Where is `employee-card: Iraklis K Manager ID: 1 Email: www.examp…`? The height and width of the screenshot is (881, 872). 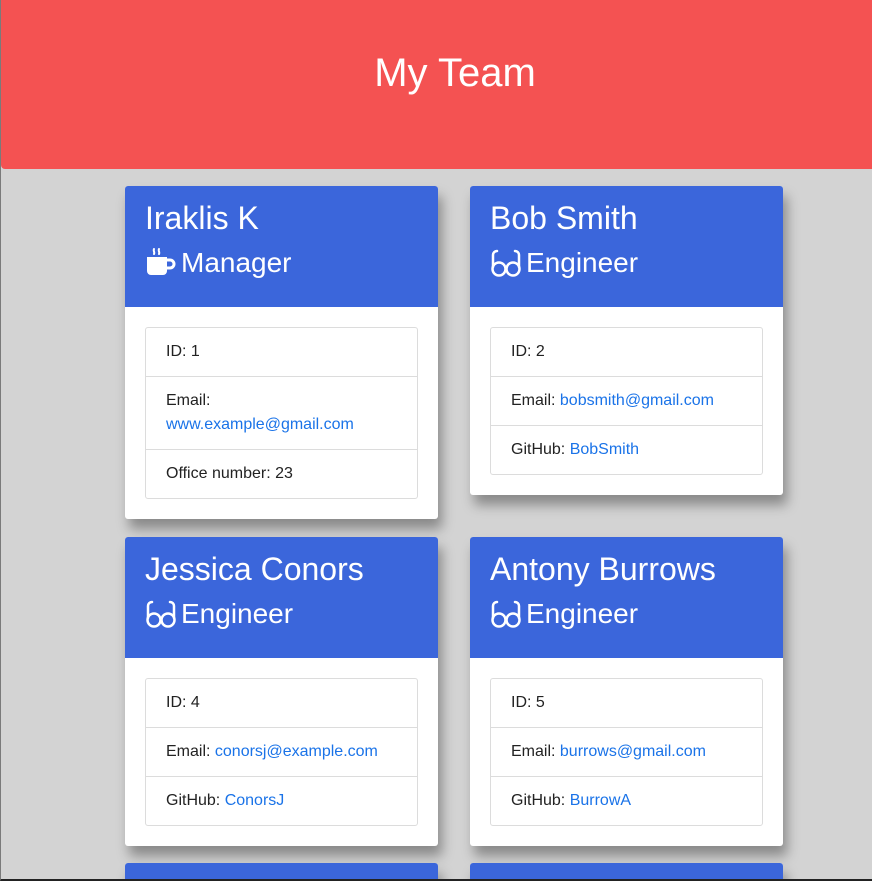
employee-card: Iraklis K Manager ID: 1 Email: www.examp… is located at coordinates (281, 352).